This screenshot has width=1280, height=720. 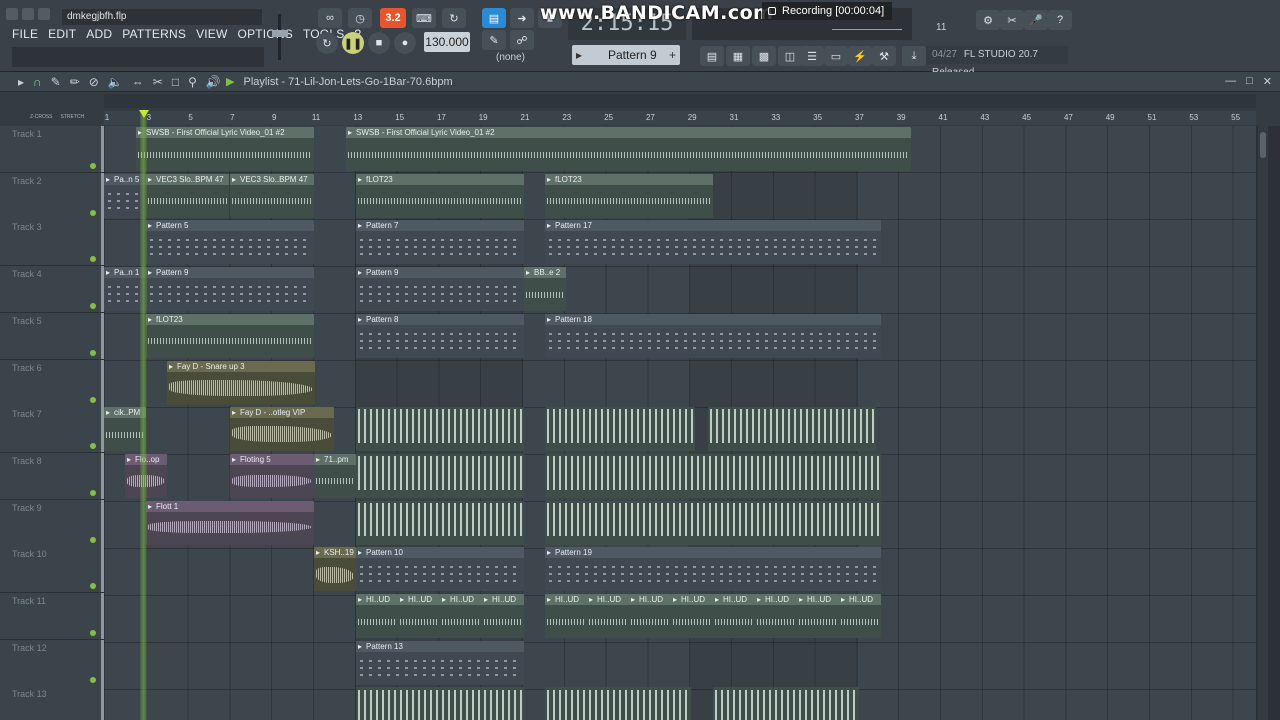 I want to click on playlist-clip: Fay D - ..otleg VIP, so click(x=282, y=429).